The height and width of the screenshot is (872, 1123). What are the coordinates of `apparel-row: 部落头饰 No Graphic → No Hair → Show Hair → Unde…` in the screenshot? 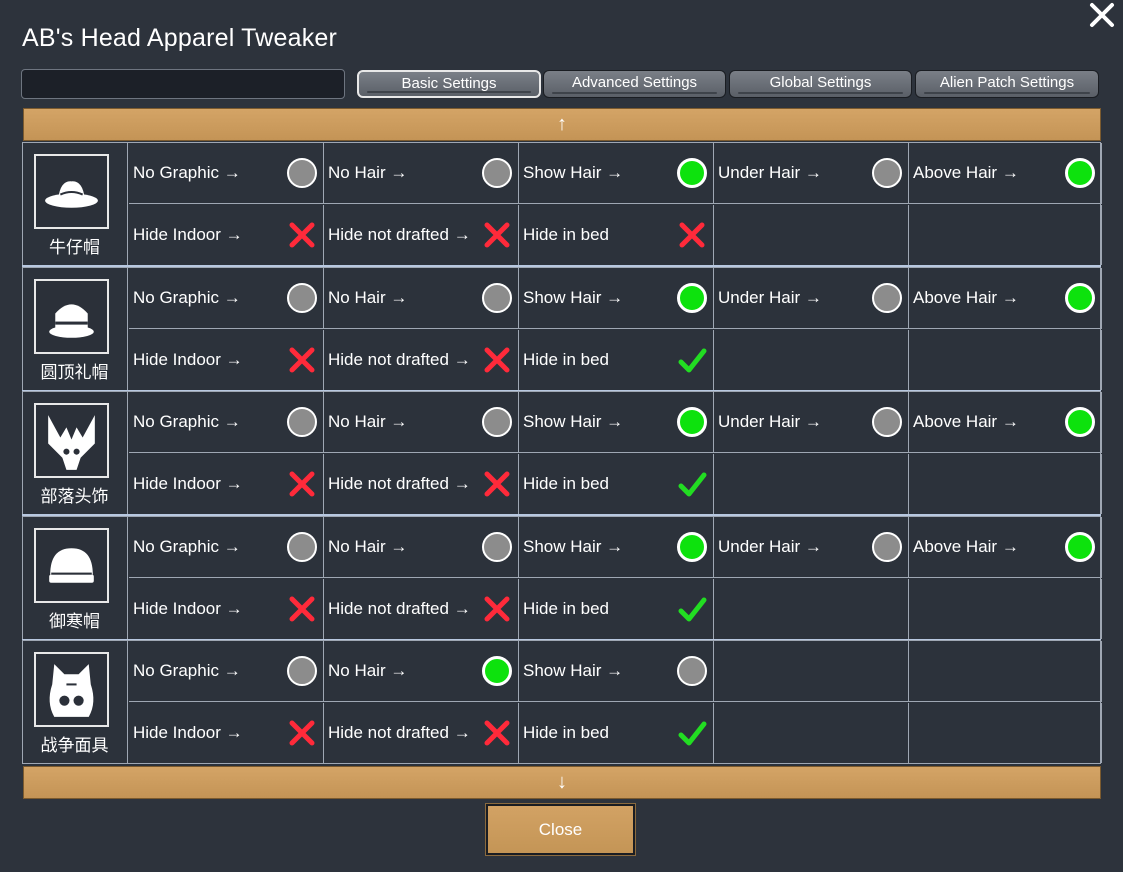 It's located at (562, 453).